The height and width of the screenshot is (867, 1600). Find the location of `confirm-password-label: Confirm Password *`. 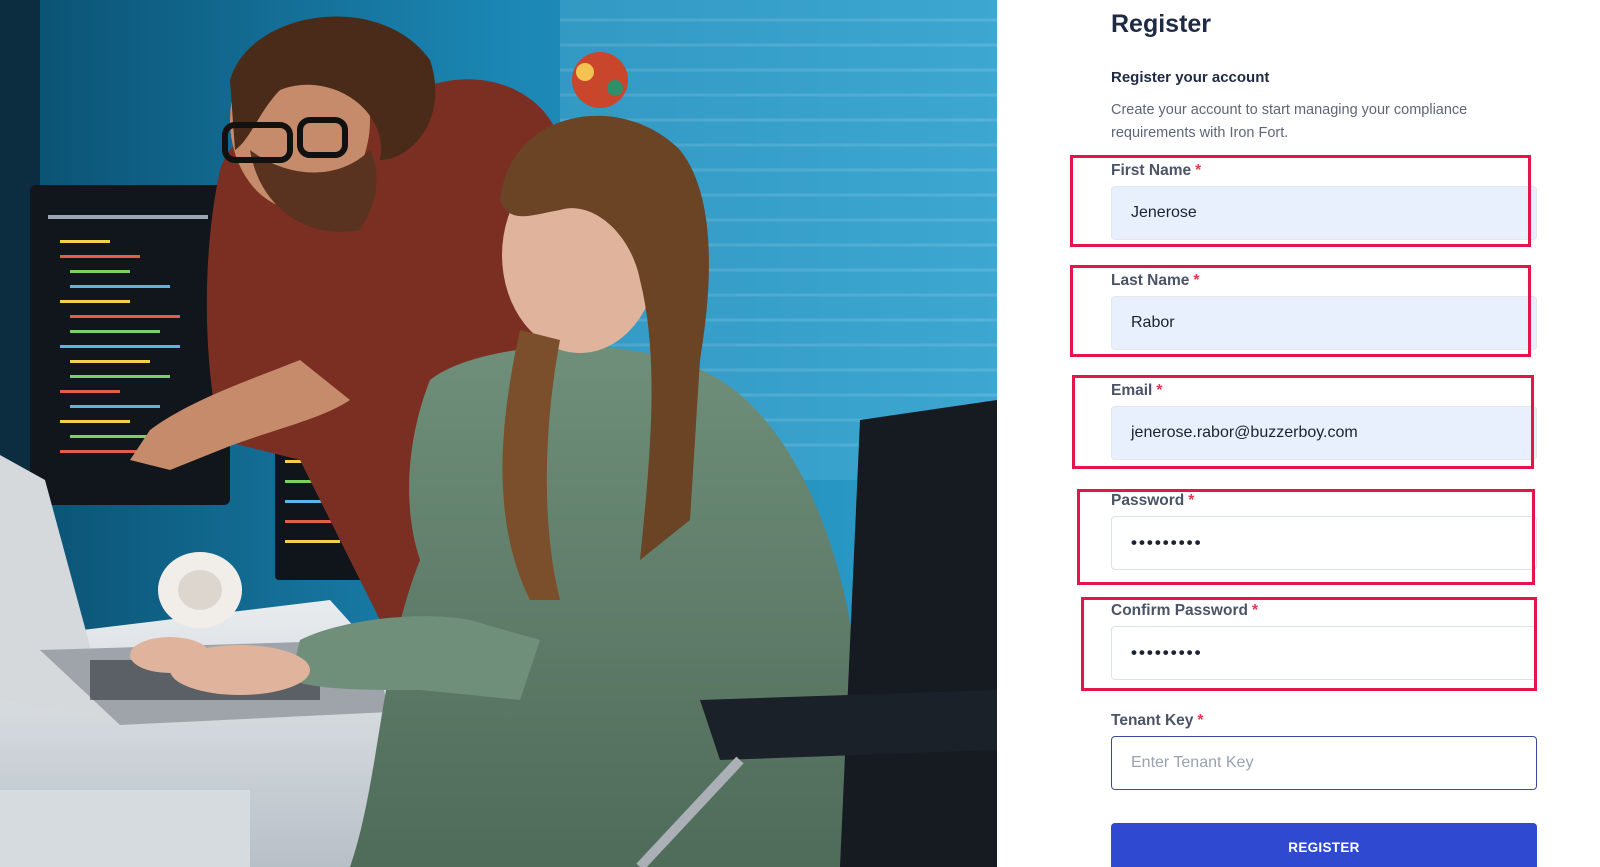

confirm-password-label: Confirm Password * is located at coordinates (1324, 611).